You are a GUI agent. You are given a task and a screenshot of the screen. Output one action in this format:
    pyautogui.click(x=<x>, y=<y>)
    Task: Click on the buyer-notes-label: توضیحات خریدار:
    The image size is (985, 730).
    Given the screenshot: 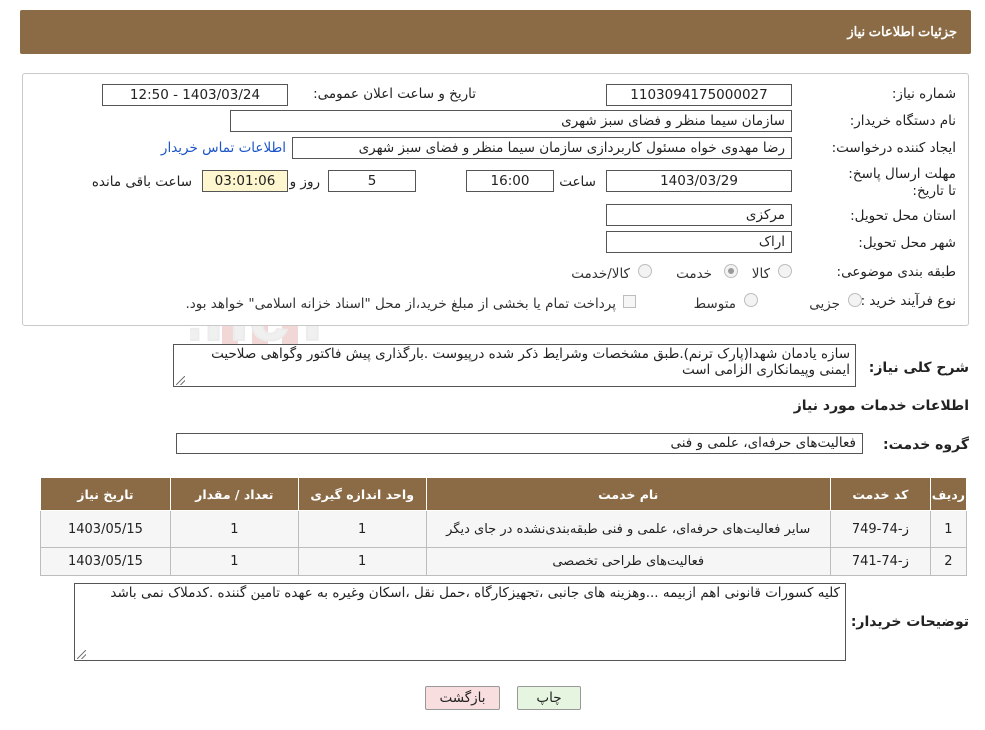 What is the action you would take?
    pyautogui.click(x=909, y=622)
    